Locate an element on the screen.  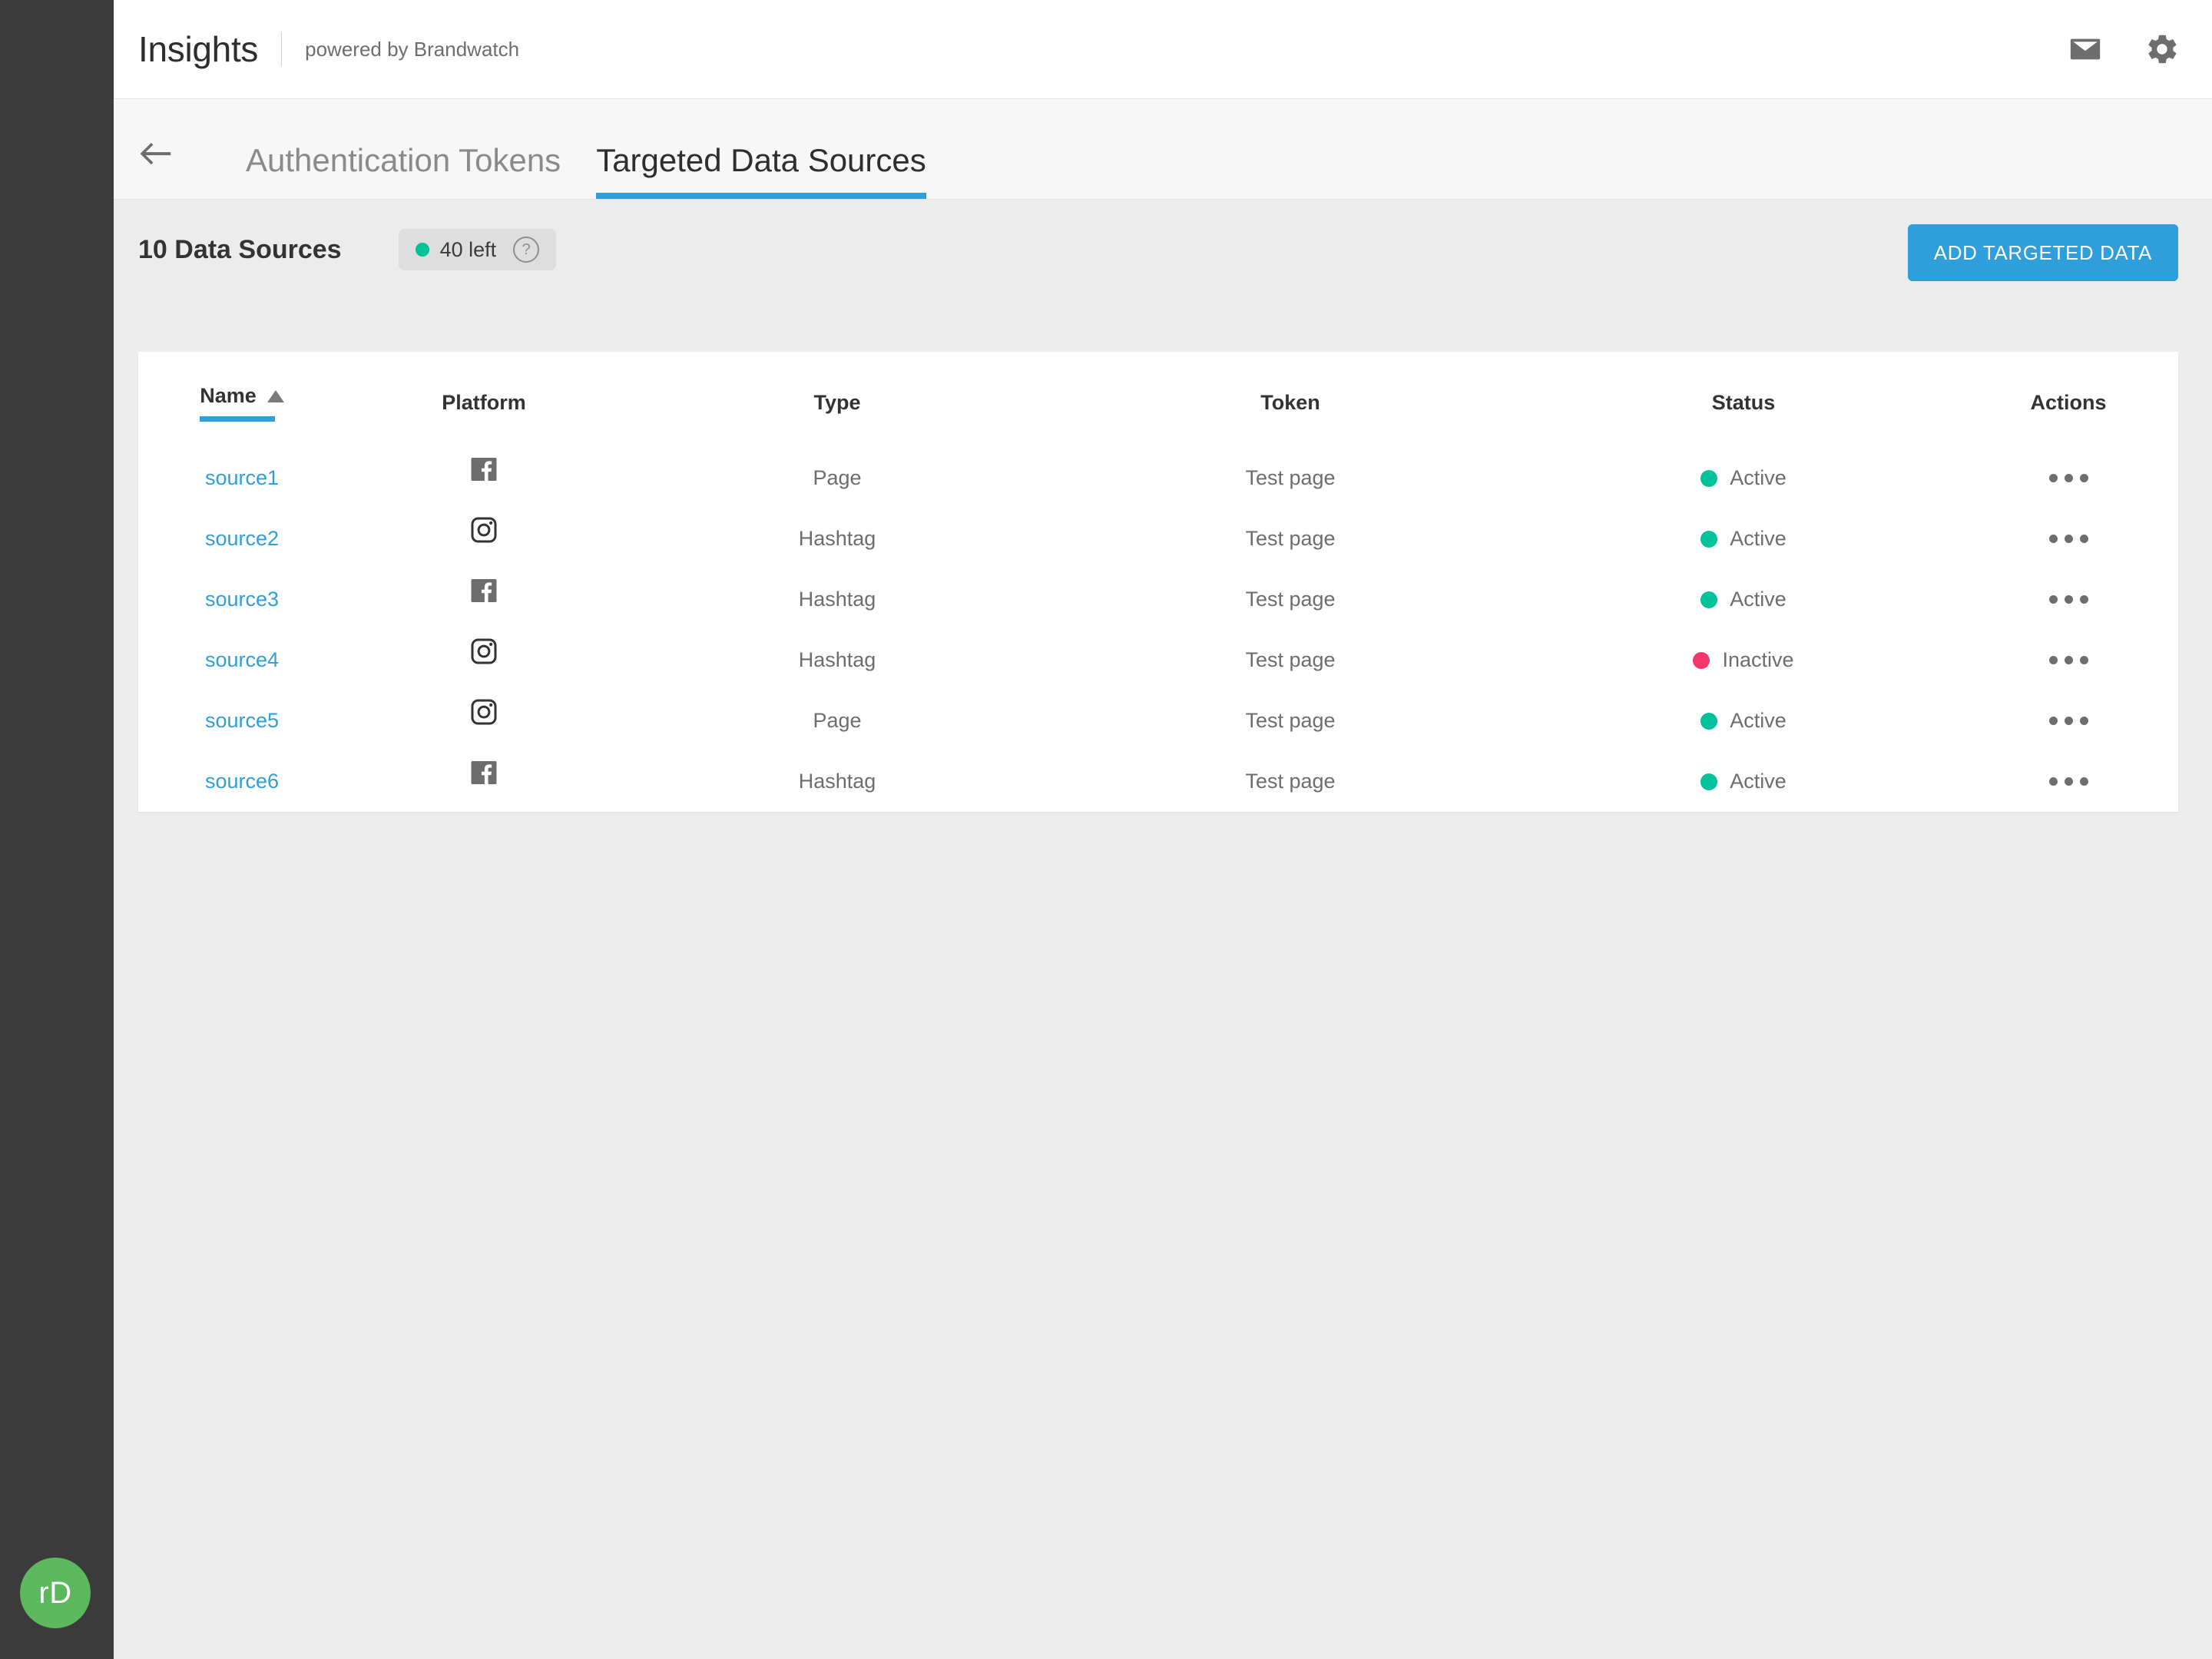
brand-subtitle: powered by Brandwatch is located at coordinates (412, 49).